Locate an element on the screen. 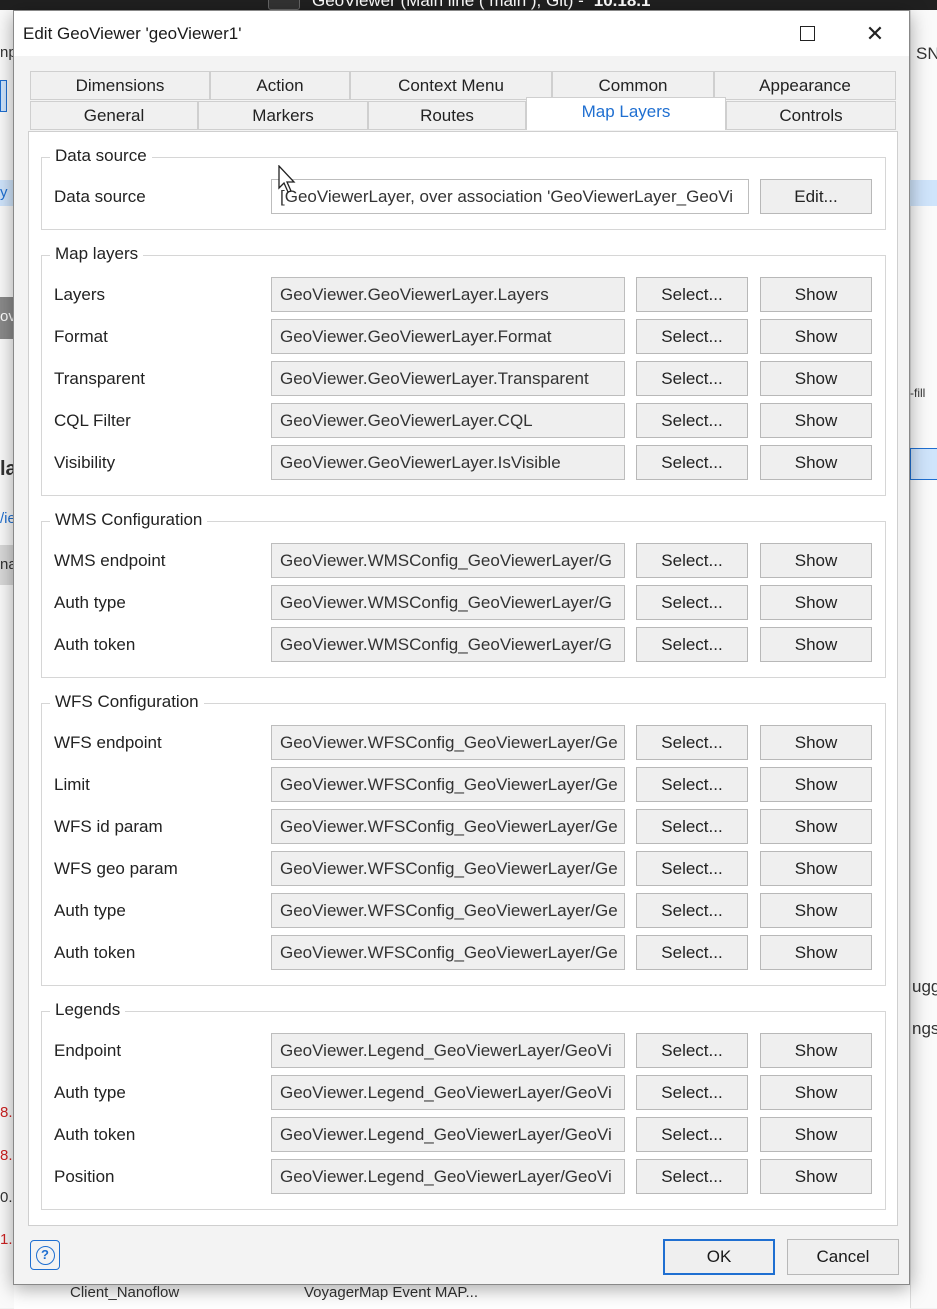  wfs-wfs-geo-param-field: GeoViewer.WFSConfig_GeoViewerLayer/Ge is located at coordinates (448, 868).